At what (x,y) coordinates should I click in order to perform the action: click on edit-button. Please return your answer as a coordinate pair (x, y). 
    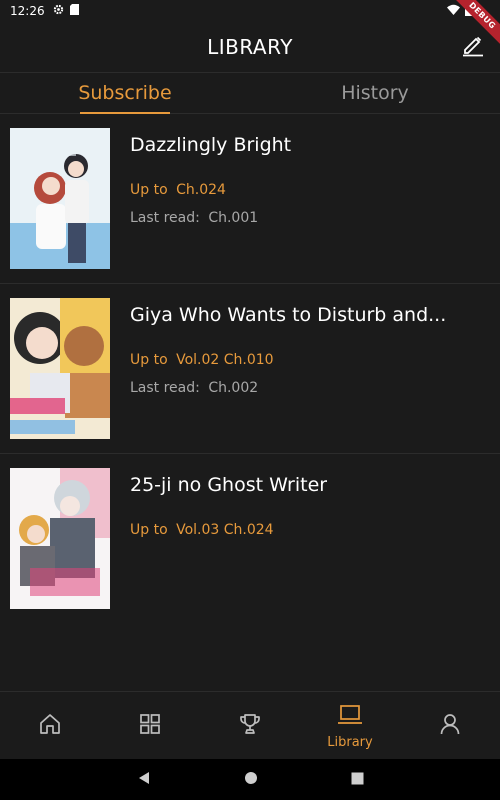
    Looking at the image, I should click on (473, 47).